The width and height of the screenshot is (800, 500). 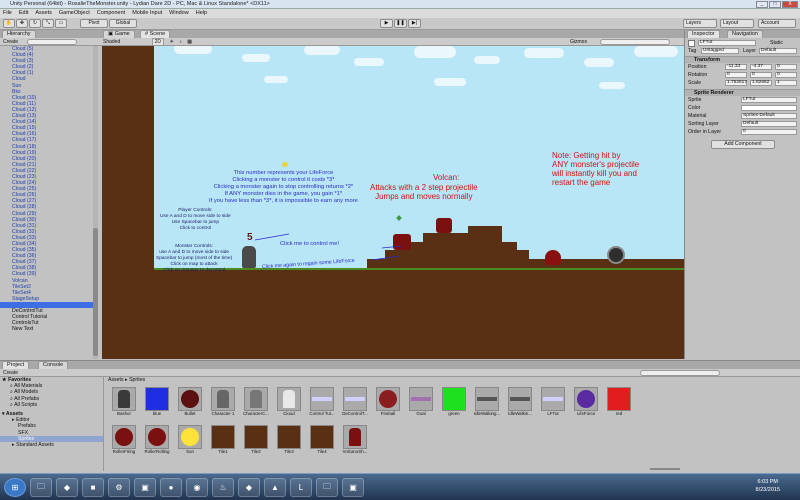 What do you see at coordinates (414, 23) in the screenshot?
I see `step-button: ▶|` at bounding box center [414, 23].